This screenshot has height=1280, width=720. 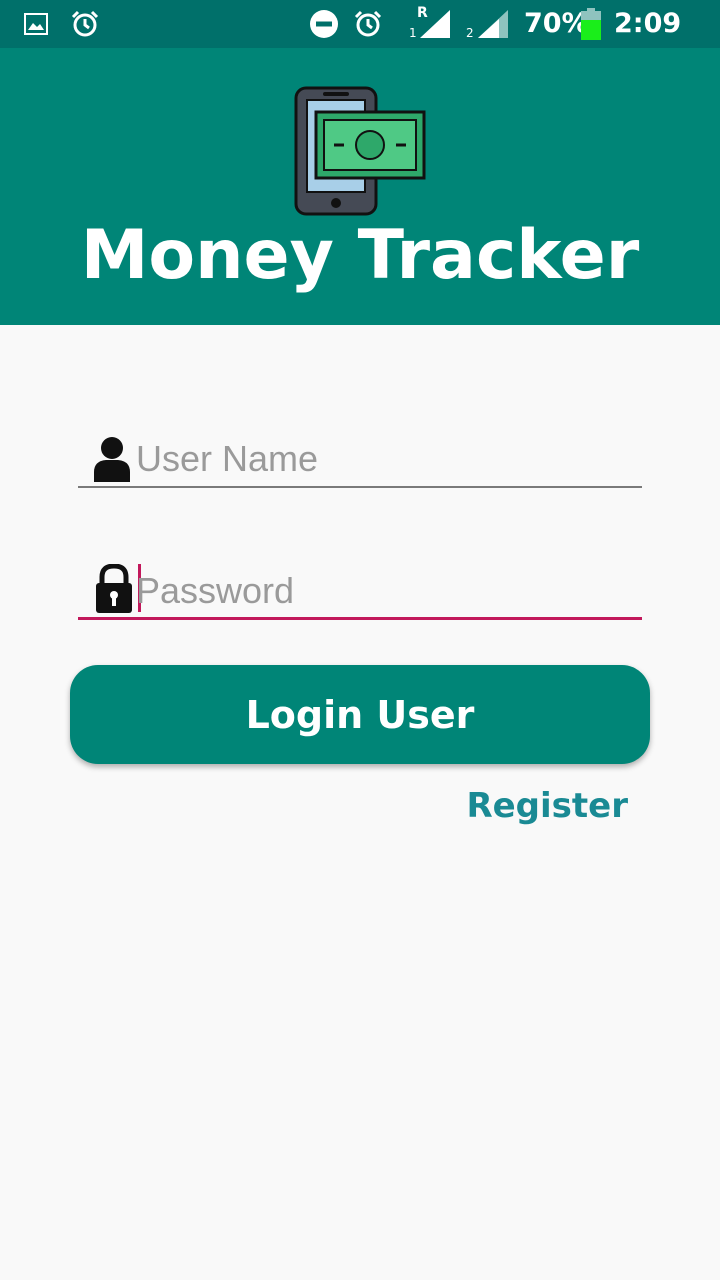 What do you see at coordinates (360, 618) in the screenshot?
I see `password-underline` at bounding box center [360, 618].